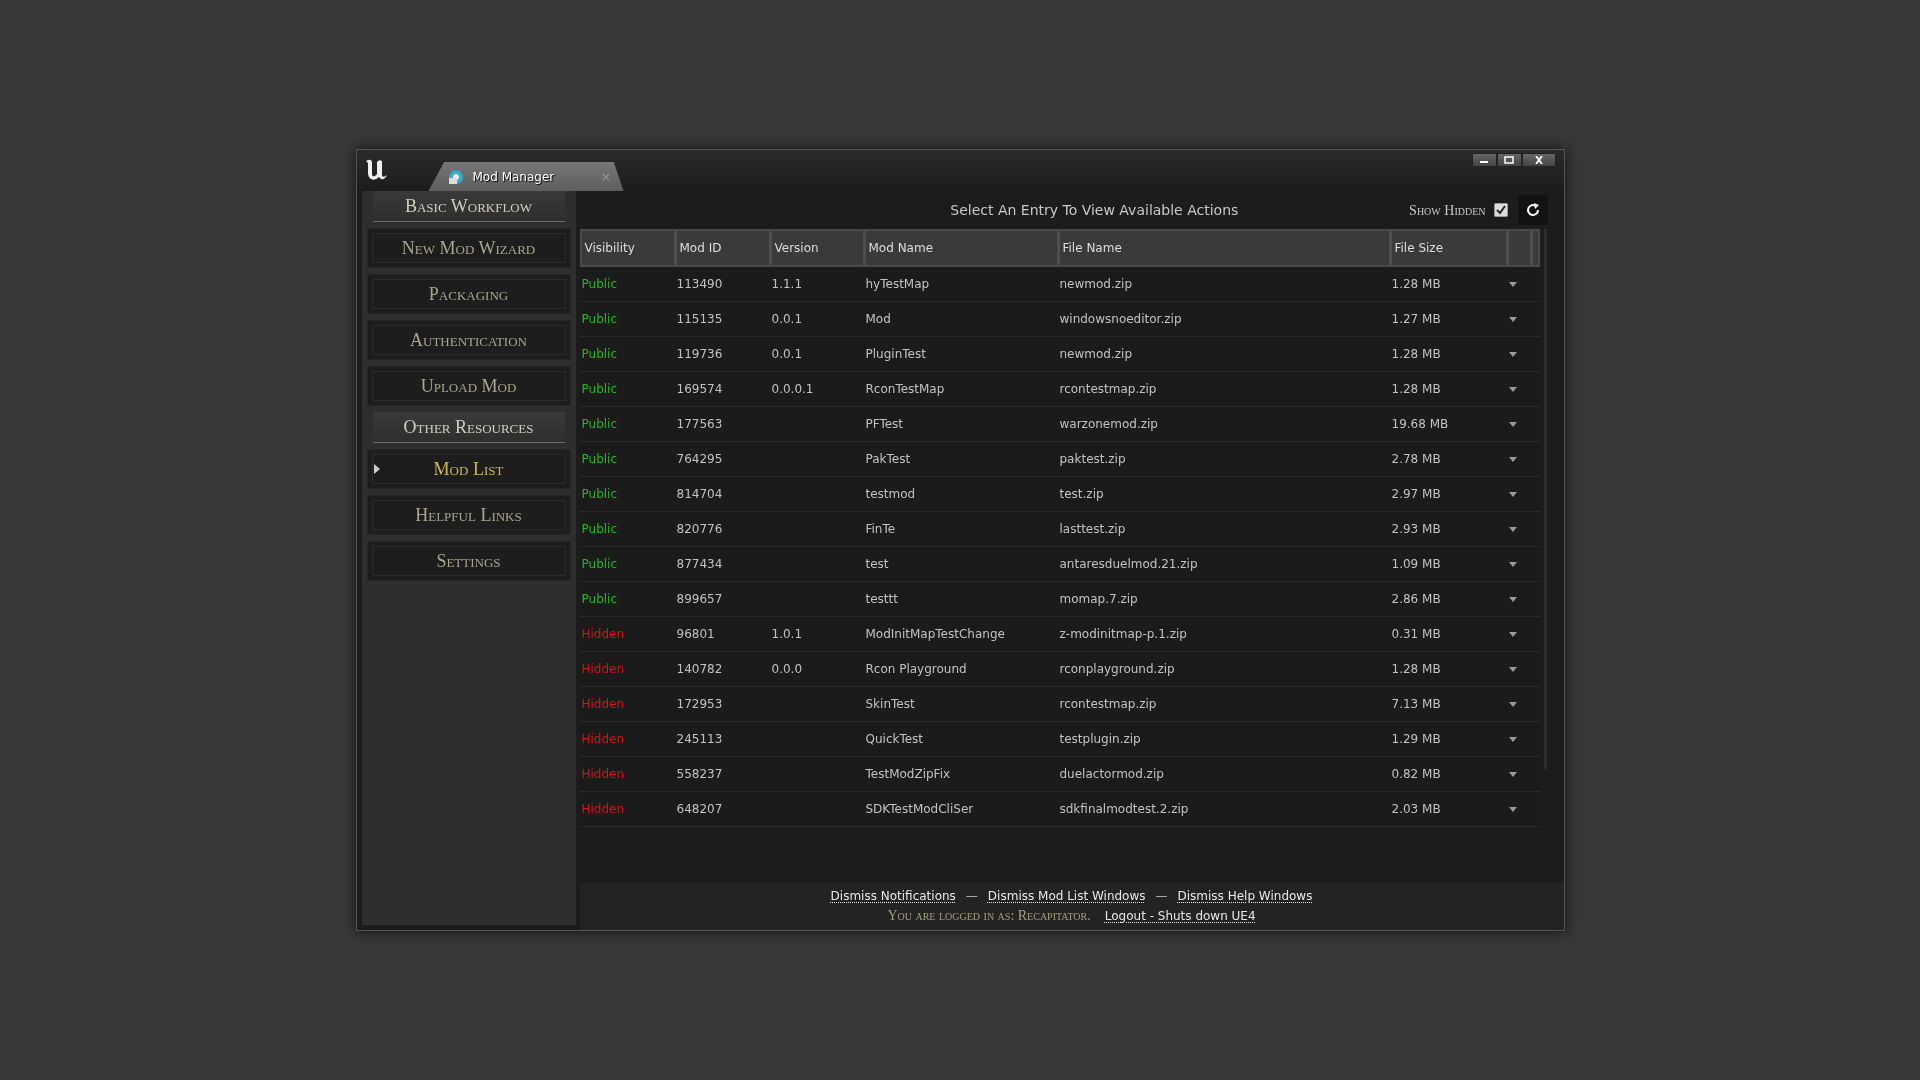 This screenshot has width=1920, height=1080. What do you see at coordinates (699, 704) in the screenshot?
I see `table-cell-text: 172953` at bounding box center [699, 704].